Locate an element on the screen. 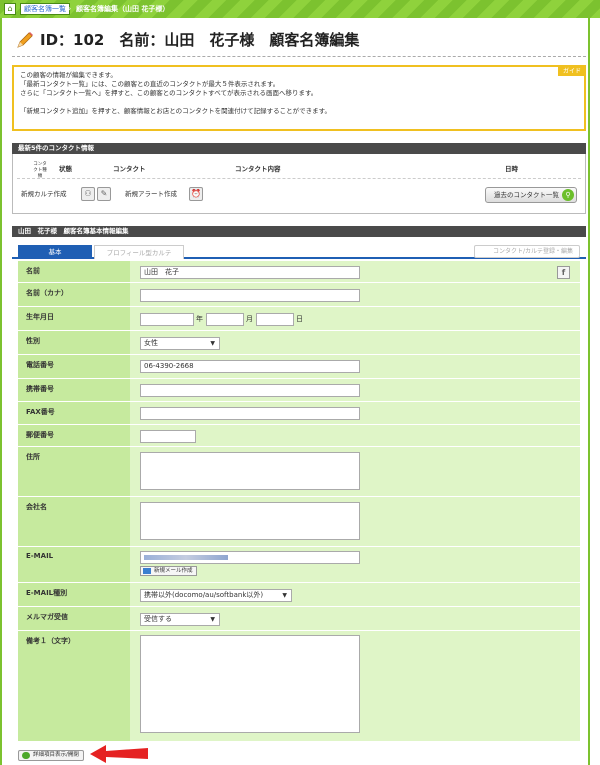 The height and width of the screenshot is (765, 600). breadcrumb-link-customer-list: 顧客名簿一覧 is located at coordinates (45, 9).